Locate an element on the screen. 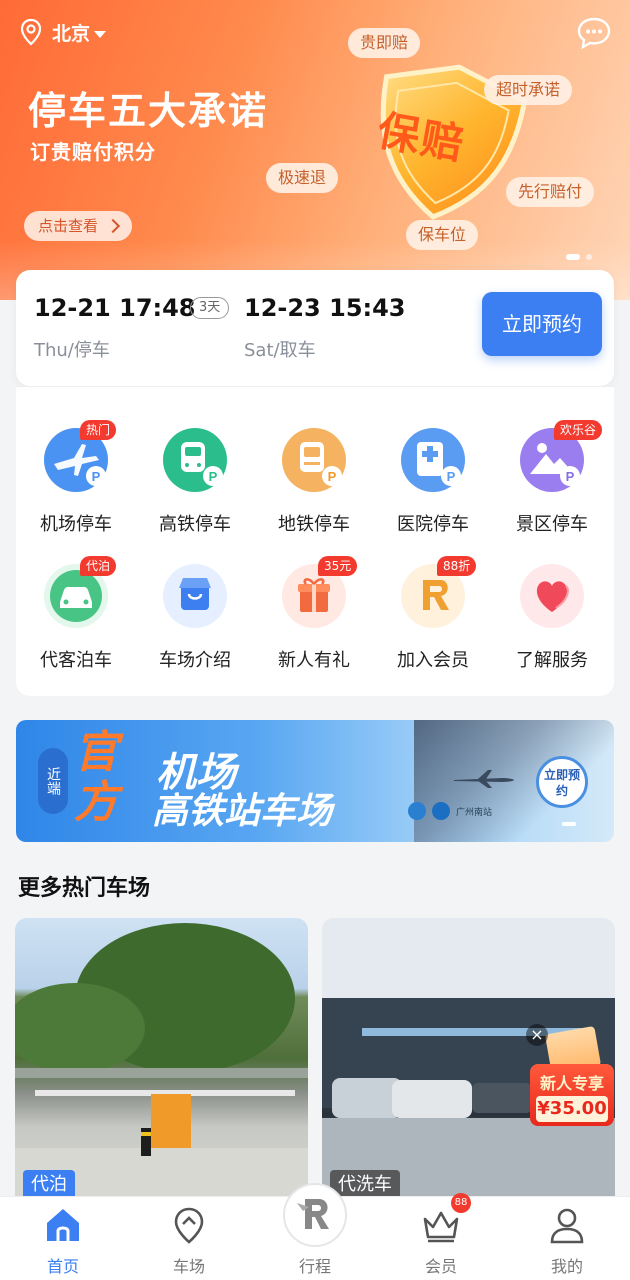  end-day: Sat/取车 is located at coordinates (280, 350).